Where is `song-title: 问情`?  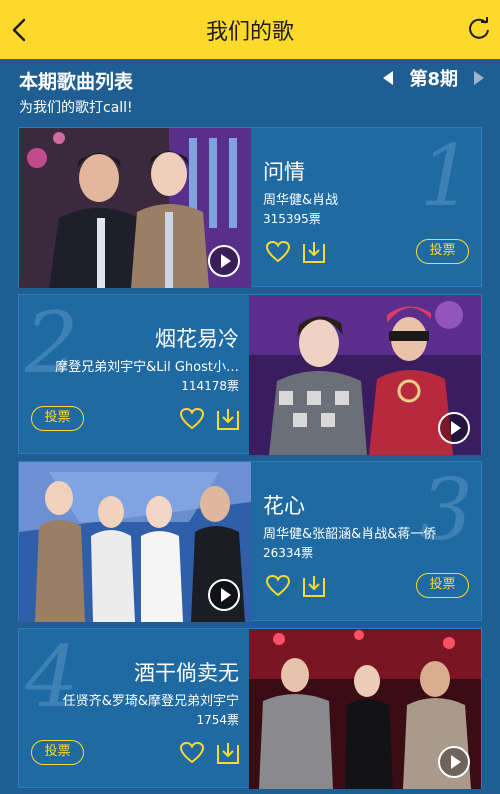
song-title: 问情 is located at coordinates (284, 172).